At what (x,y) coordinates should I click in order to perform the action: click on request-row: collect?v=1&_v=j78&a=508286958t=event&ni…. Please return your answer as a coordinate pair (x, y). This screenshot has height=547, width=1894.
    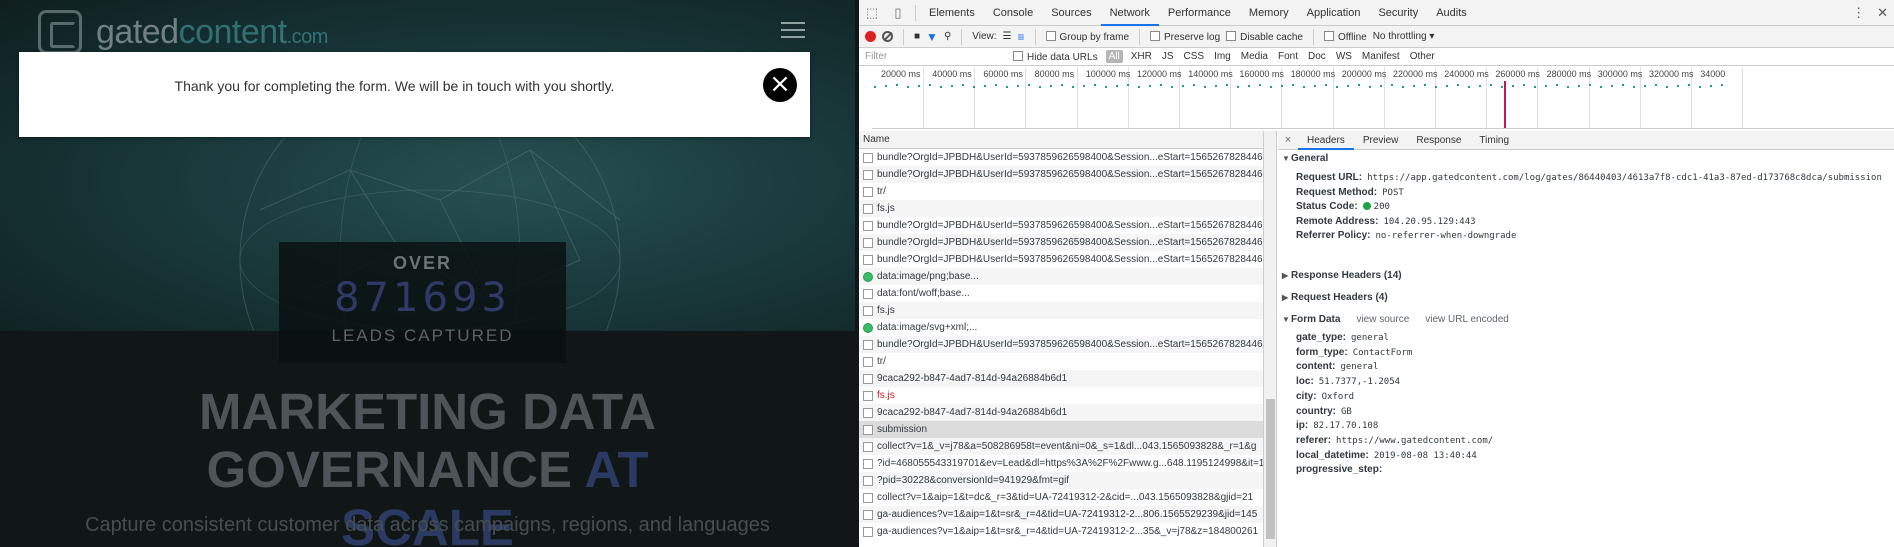
    Looking at the image, I should click on (1061, 446).